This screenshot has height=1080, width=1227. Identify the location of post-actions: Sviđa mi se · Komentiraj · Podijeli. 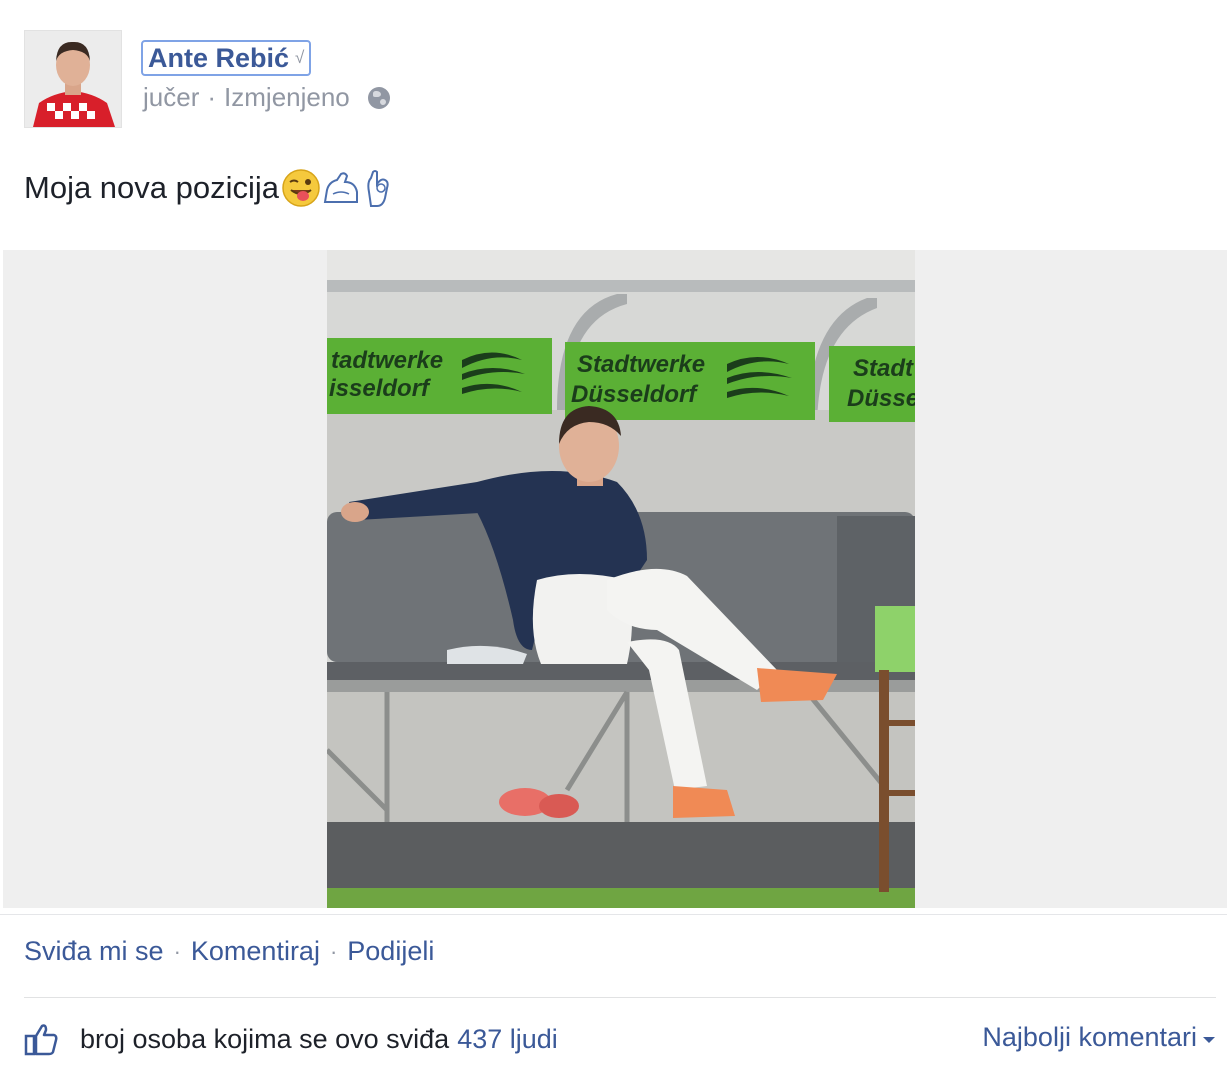
(229, 951).